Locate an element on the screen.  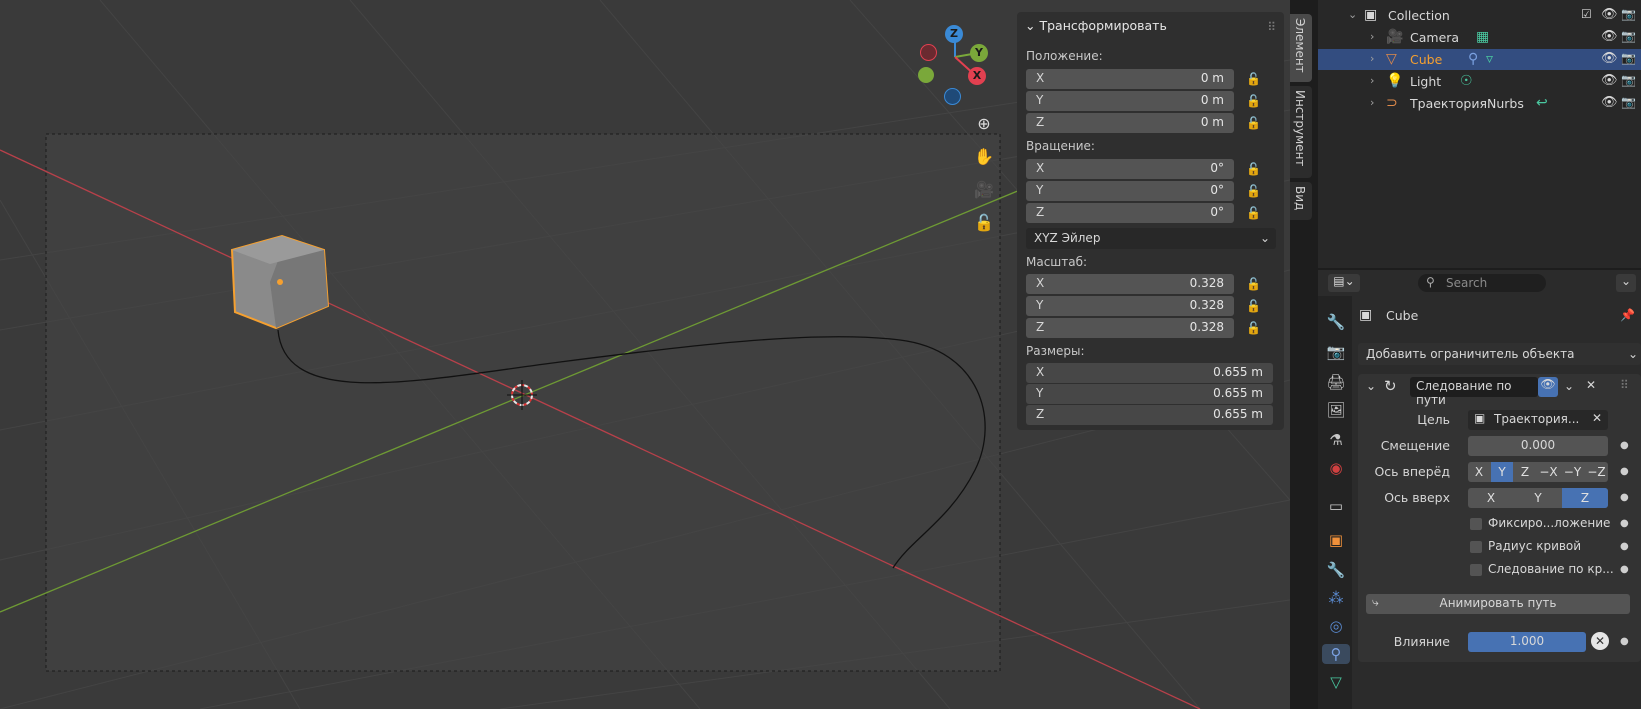
forward-axis-neg-y: −Y is located at coordinates (1572, 472).